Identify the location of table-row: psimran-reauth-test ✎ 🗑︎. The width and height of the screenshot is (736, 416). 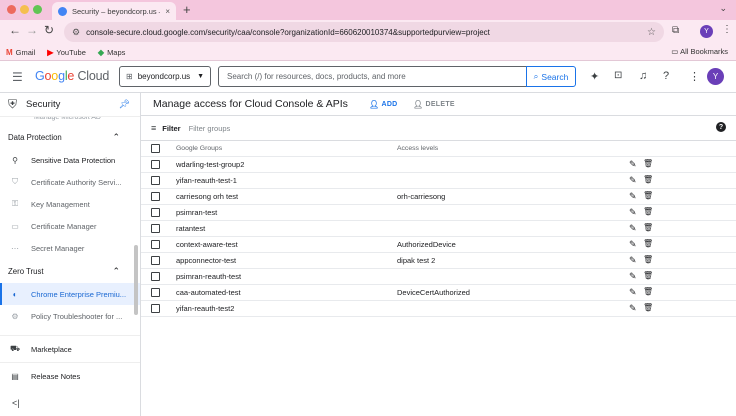
(438, 277).